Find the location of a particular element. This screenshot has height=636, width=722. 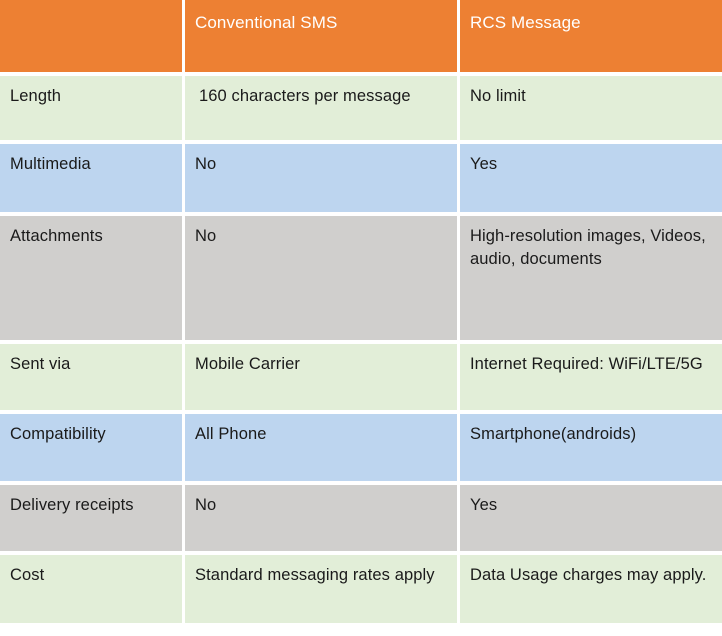

cell-sms-attachments: No is located at coordinates (322, 280).